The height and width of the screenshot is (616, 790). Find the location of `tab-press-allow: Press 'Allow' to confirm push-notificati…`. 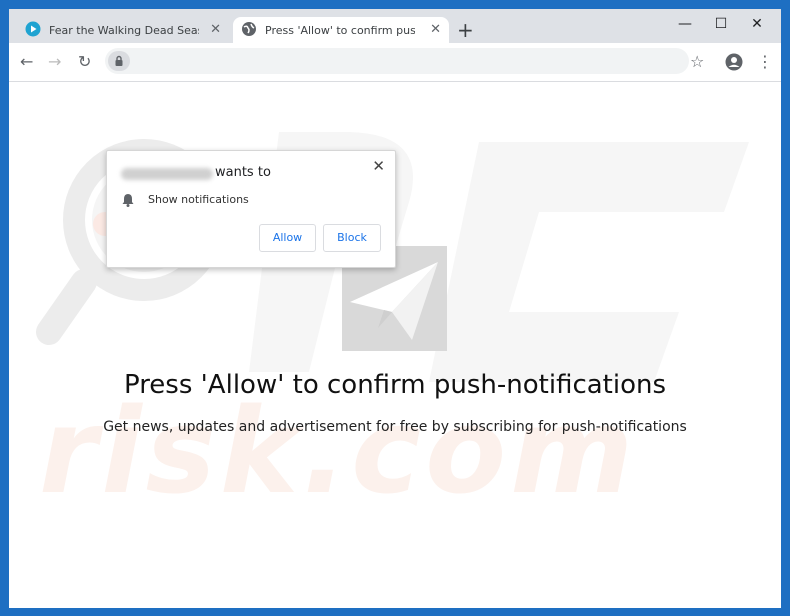

tab-press-allow: Press 'Allow' to confirm push-notificati… is located at coordinates (341, 30).